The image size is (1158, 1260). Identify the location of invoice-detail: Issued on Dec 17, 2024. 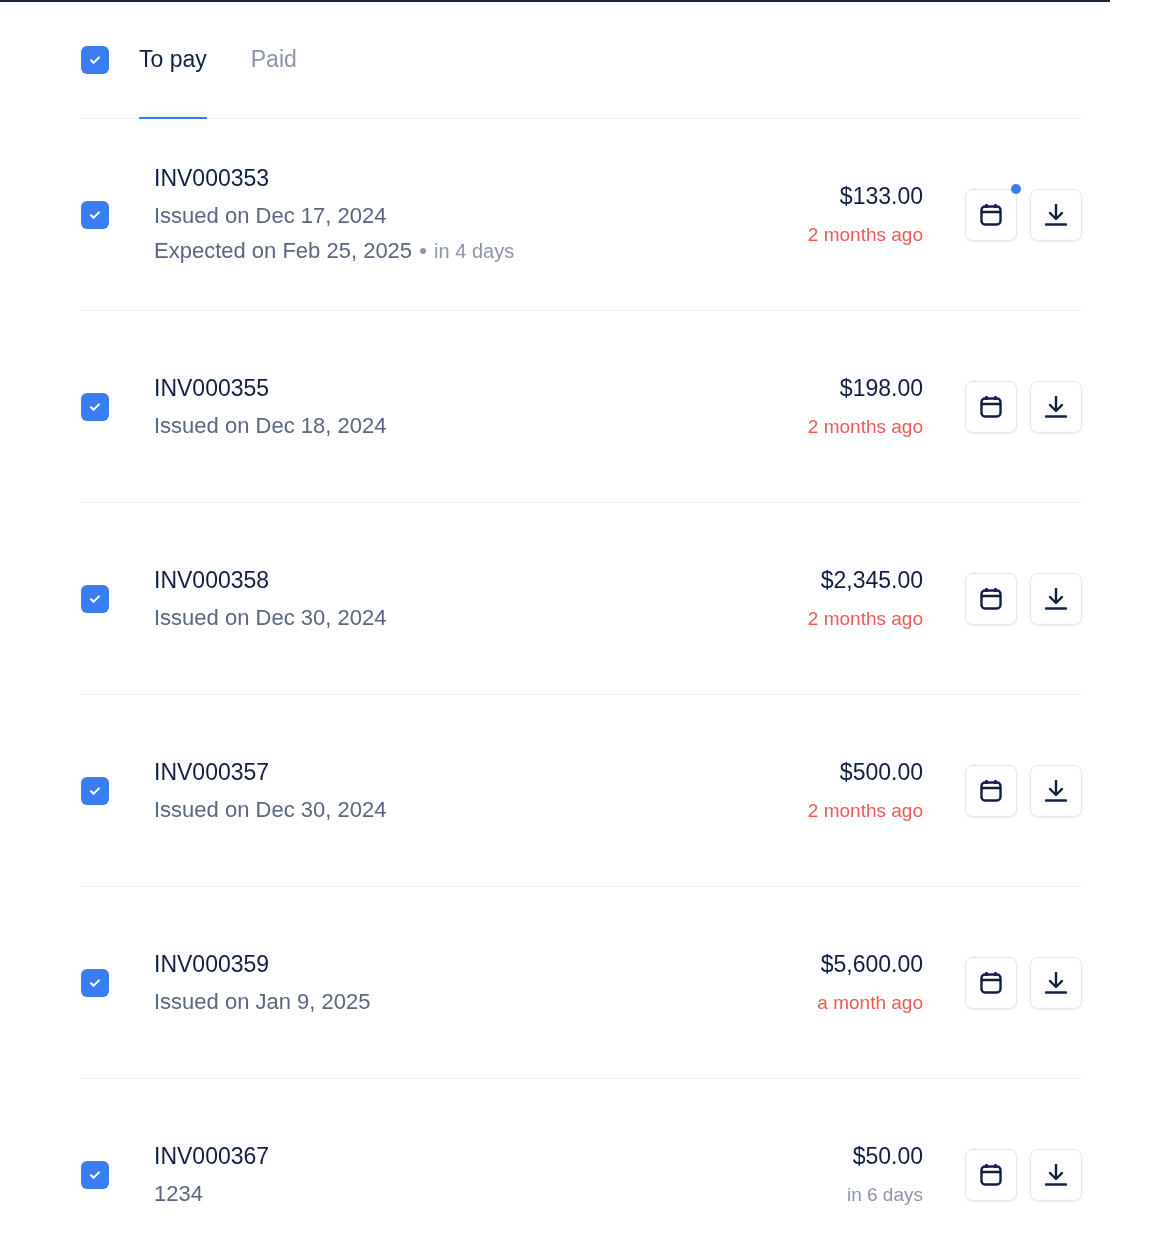
(271, 216).